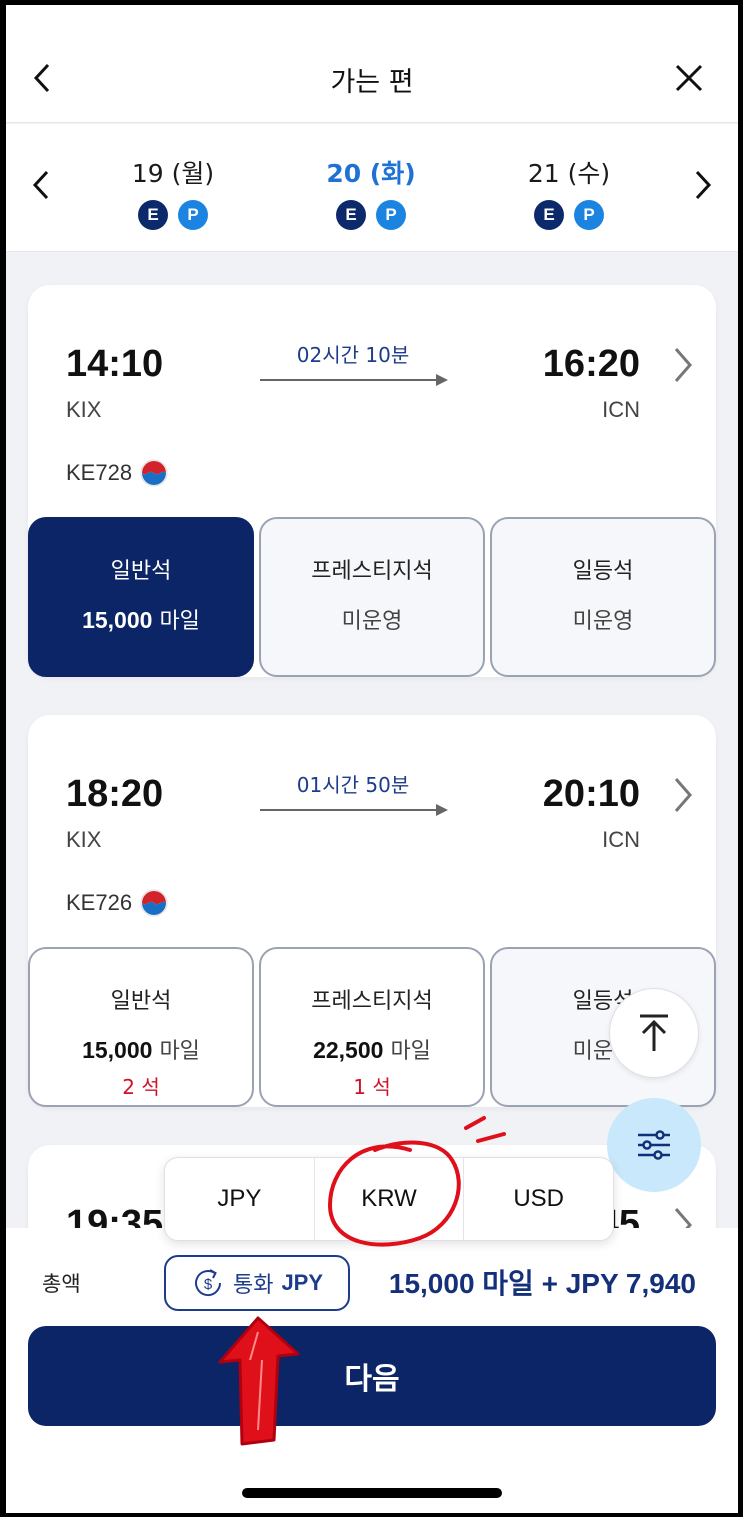  I want to click on currency-button-value: JPY, so click(302, 1282).